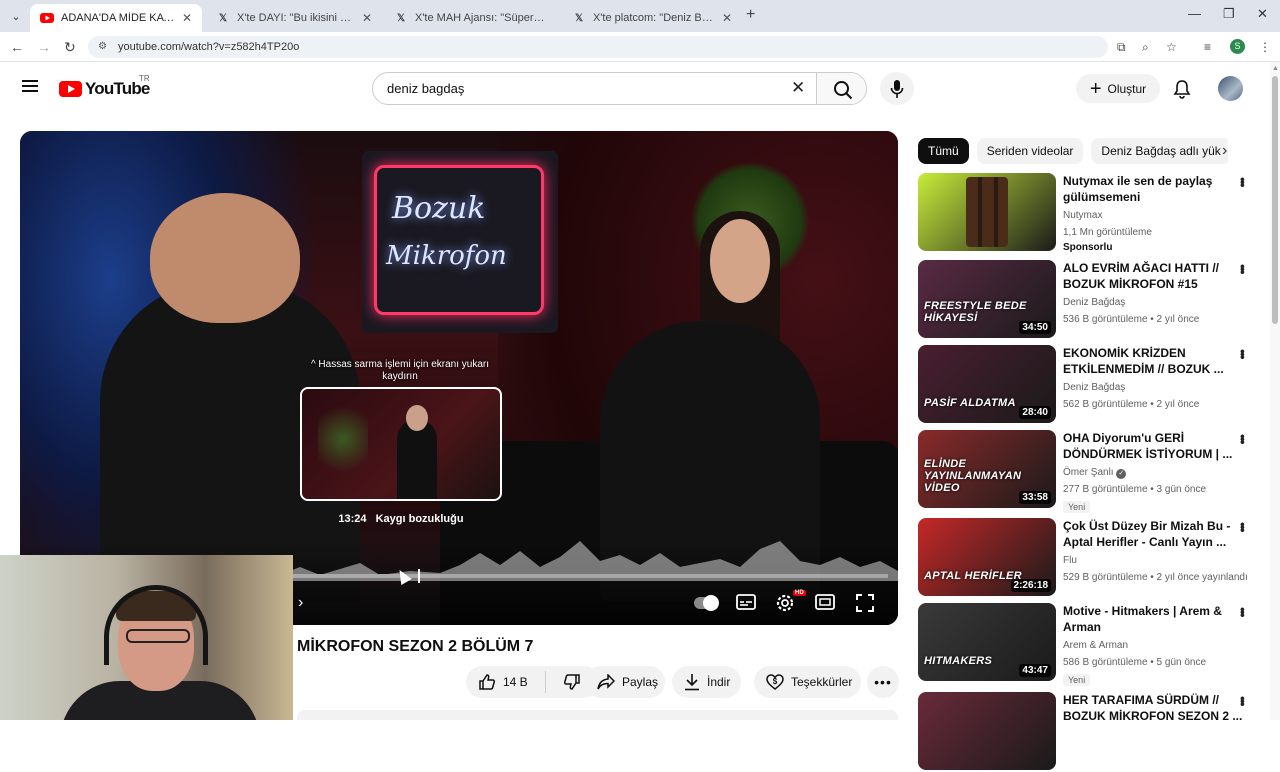  I want to click on dislike-icon, so click(572, 682).